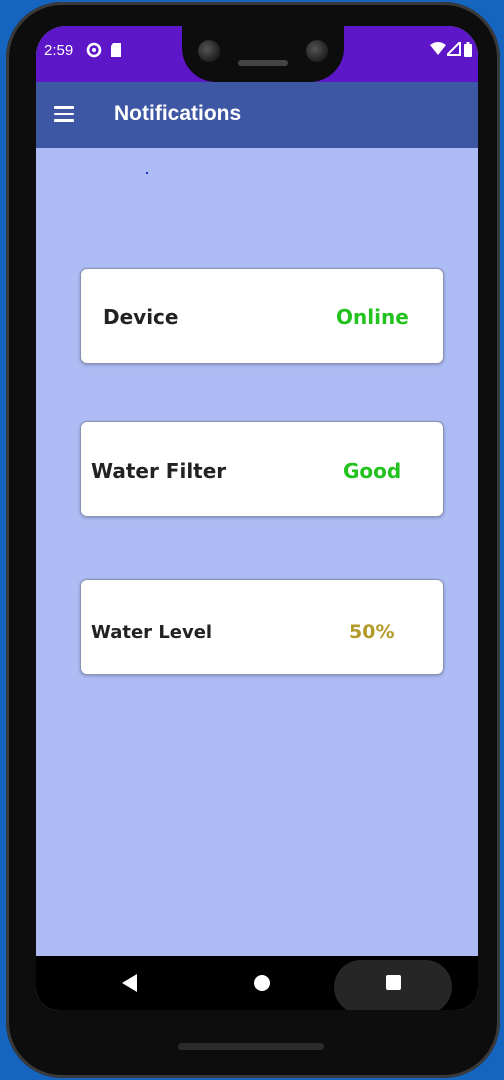 The height and width of the screenshot is (1080, 504). Describe the element at coordinates (372, 317) in the screenshot. I see `card-value: Online` at that location.